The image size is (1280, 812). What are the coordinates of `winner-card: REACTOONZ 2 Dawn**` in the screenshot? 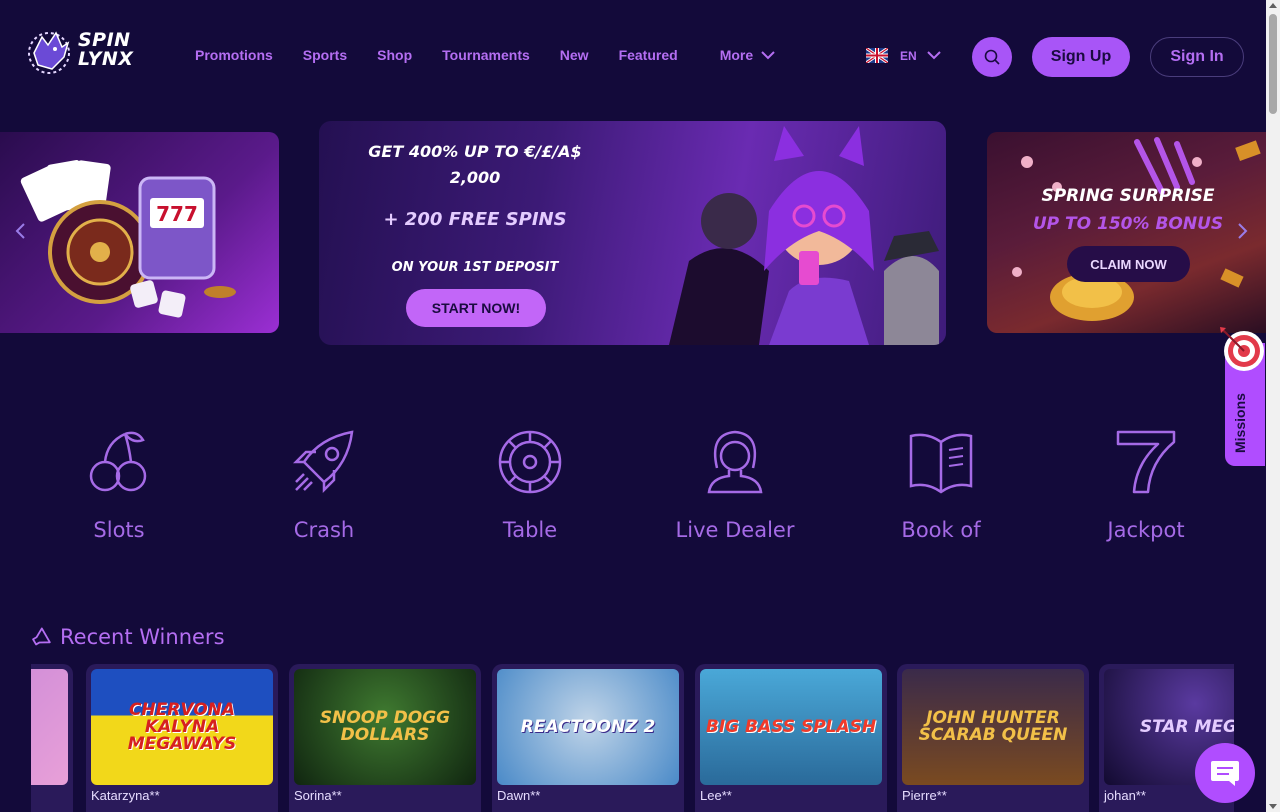 It's located at (588, 738).